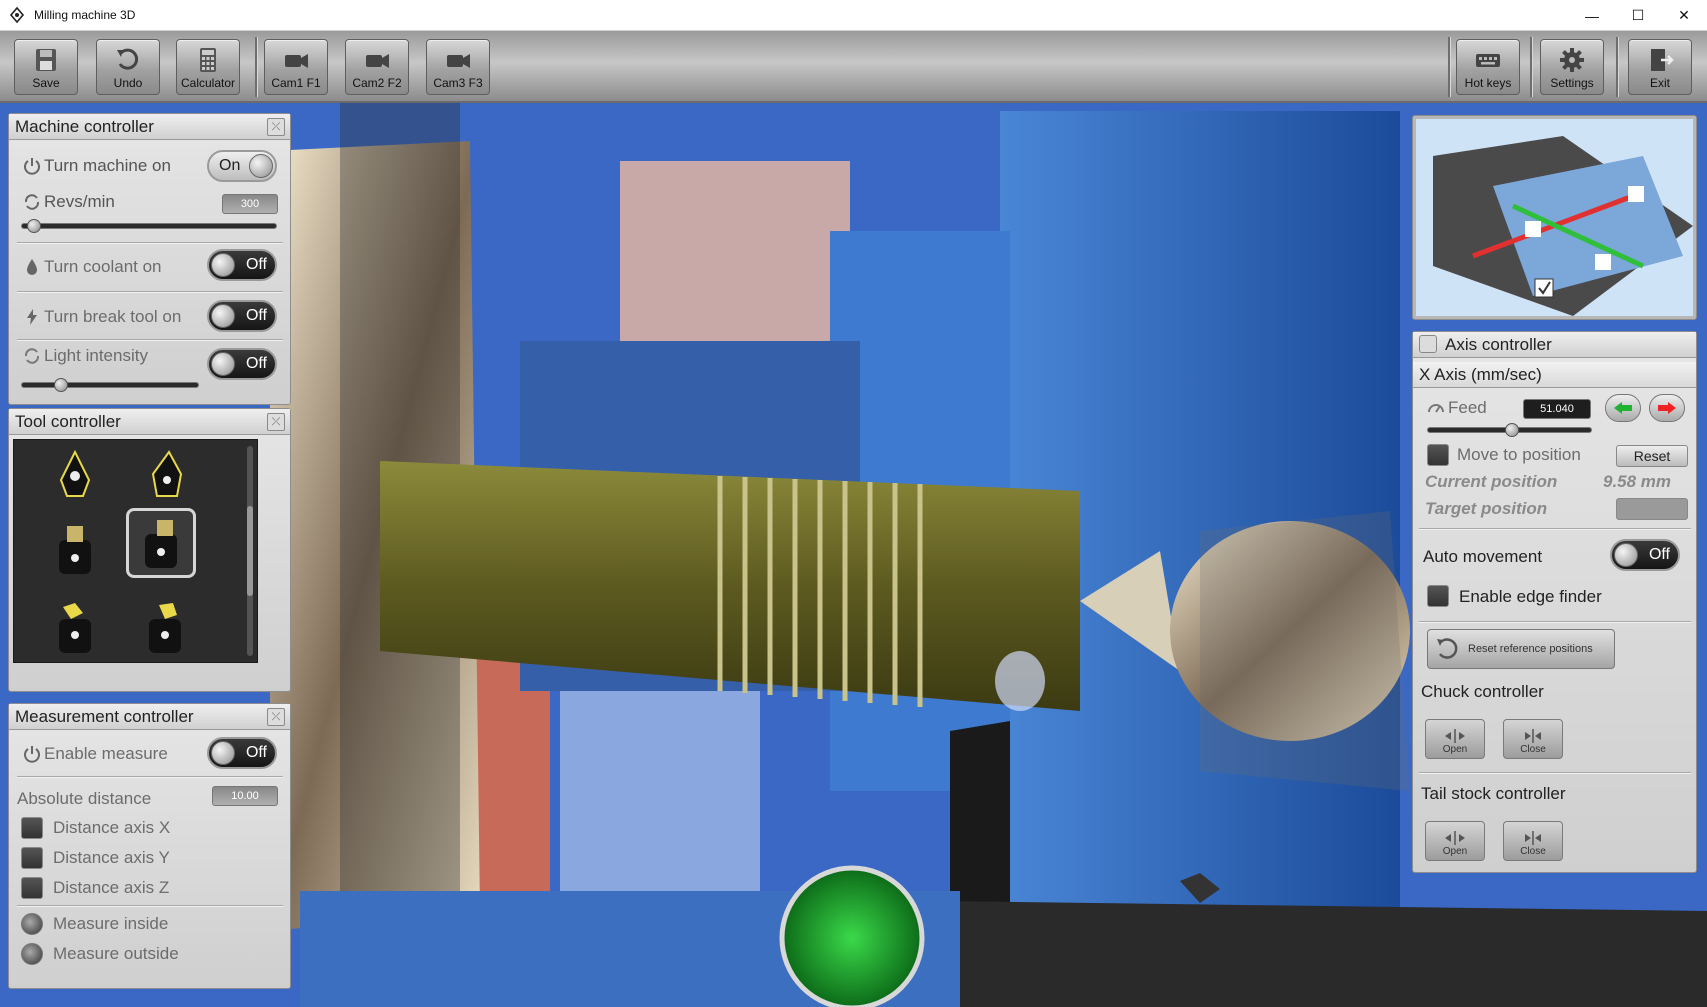 Image resolution: width=1707 pixels, height=1007 pixels. What do you see at coordinates (32, 954) in the screenshot?
I see `measure-outside-radio` at bounding box center [32, 954].